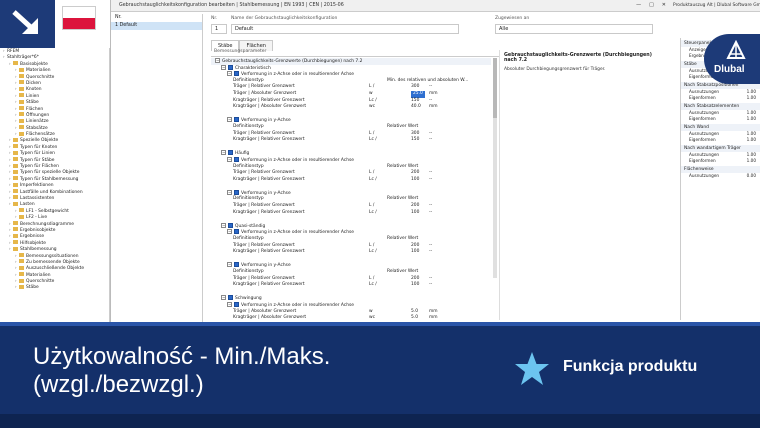 Image resolution: width=760 pixels, height=428 pixels. Describe the element at coordinates (720, 127) in the screenshot. I see `panel-section-title: Nach Wand` at that location.